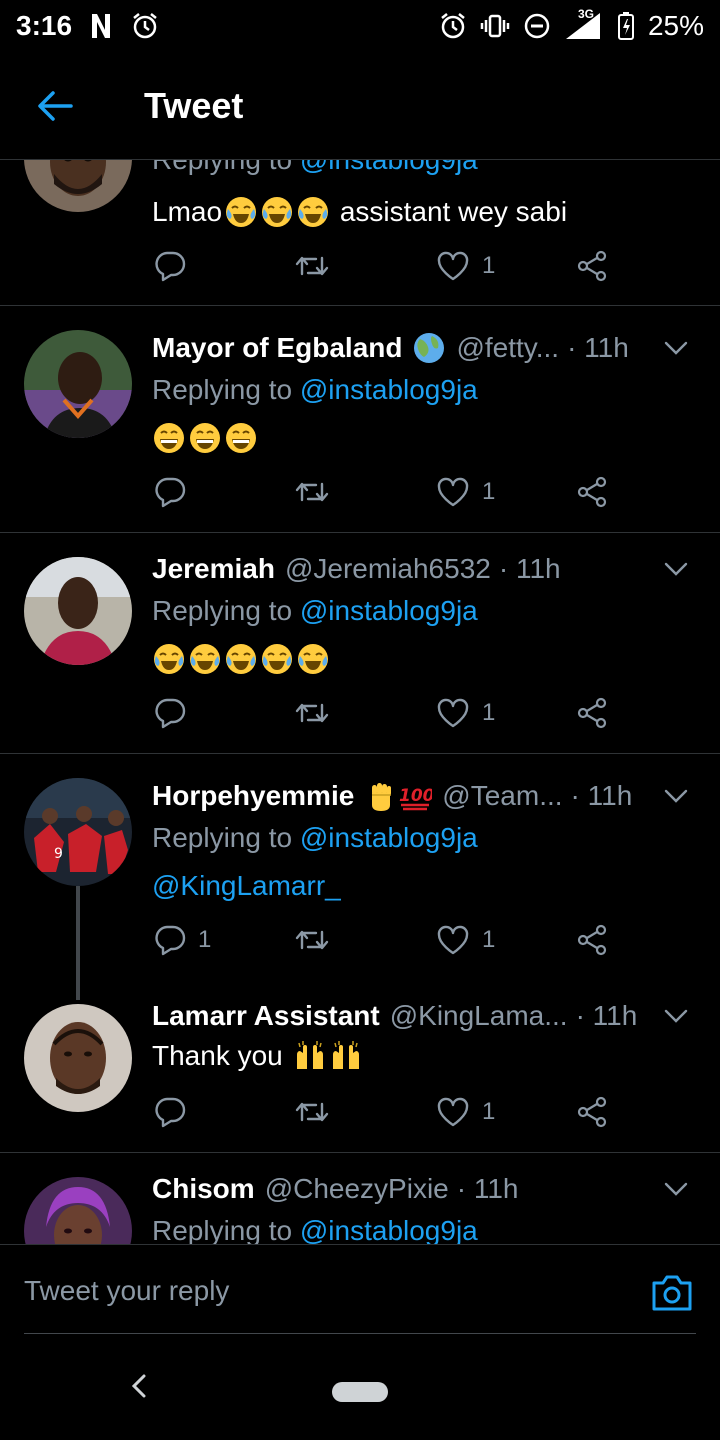 The width and height of the screenshot is (720, 1440). I want to click on tweet-meta: Horpehyemmie 100 @Team... · 11h, so click(422, 796).